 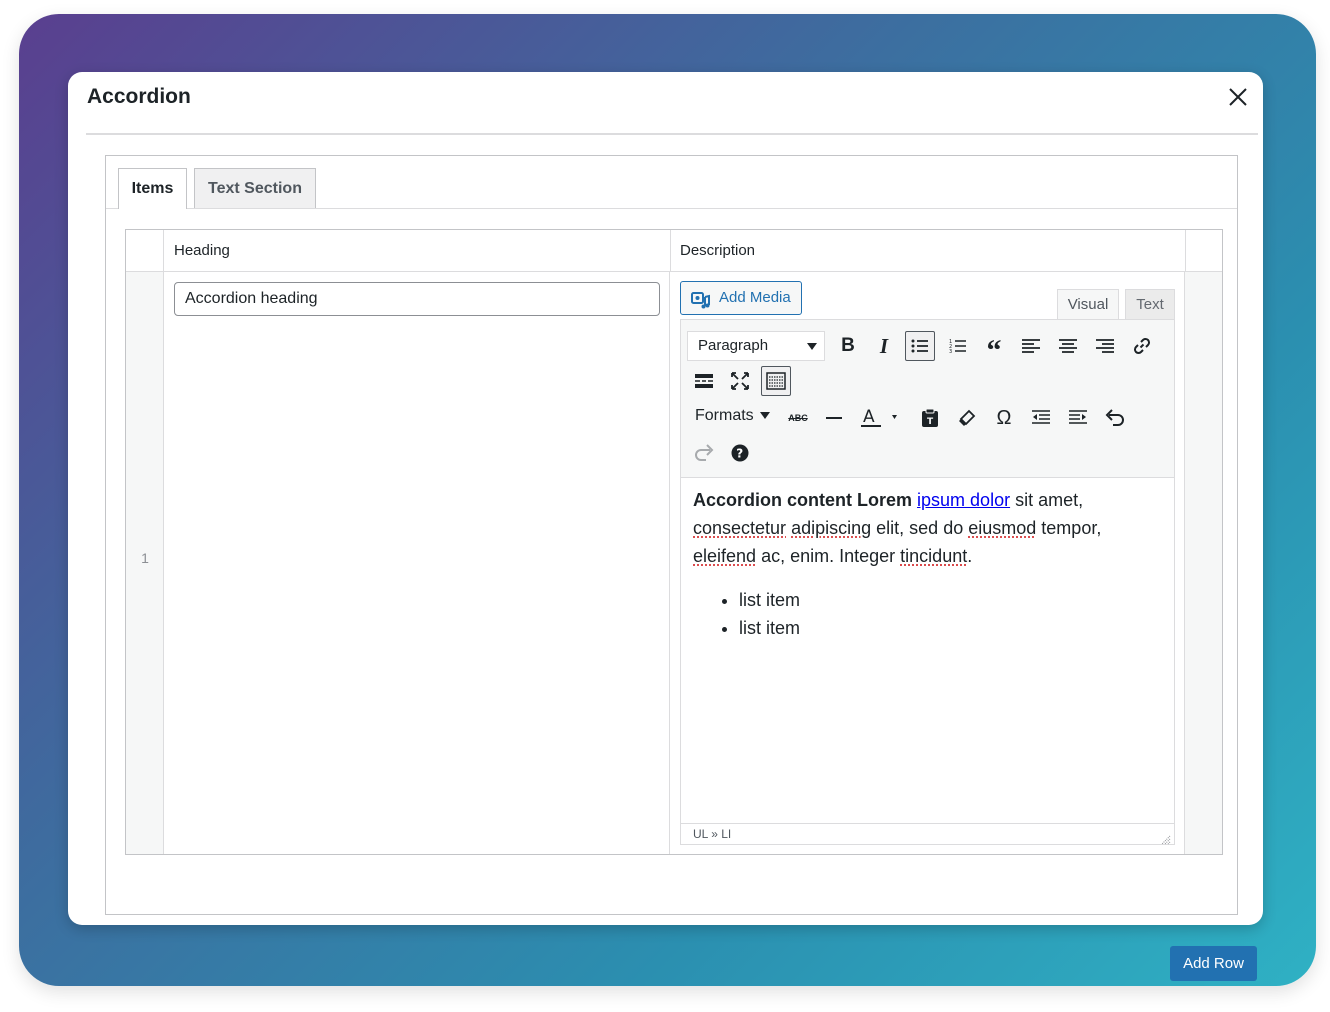 What do you see at coordinates (927, 834) in the screenshot?
I see `editor-status-path: UL » LI` at bounding box center [927, 834].